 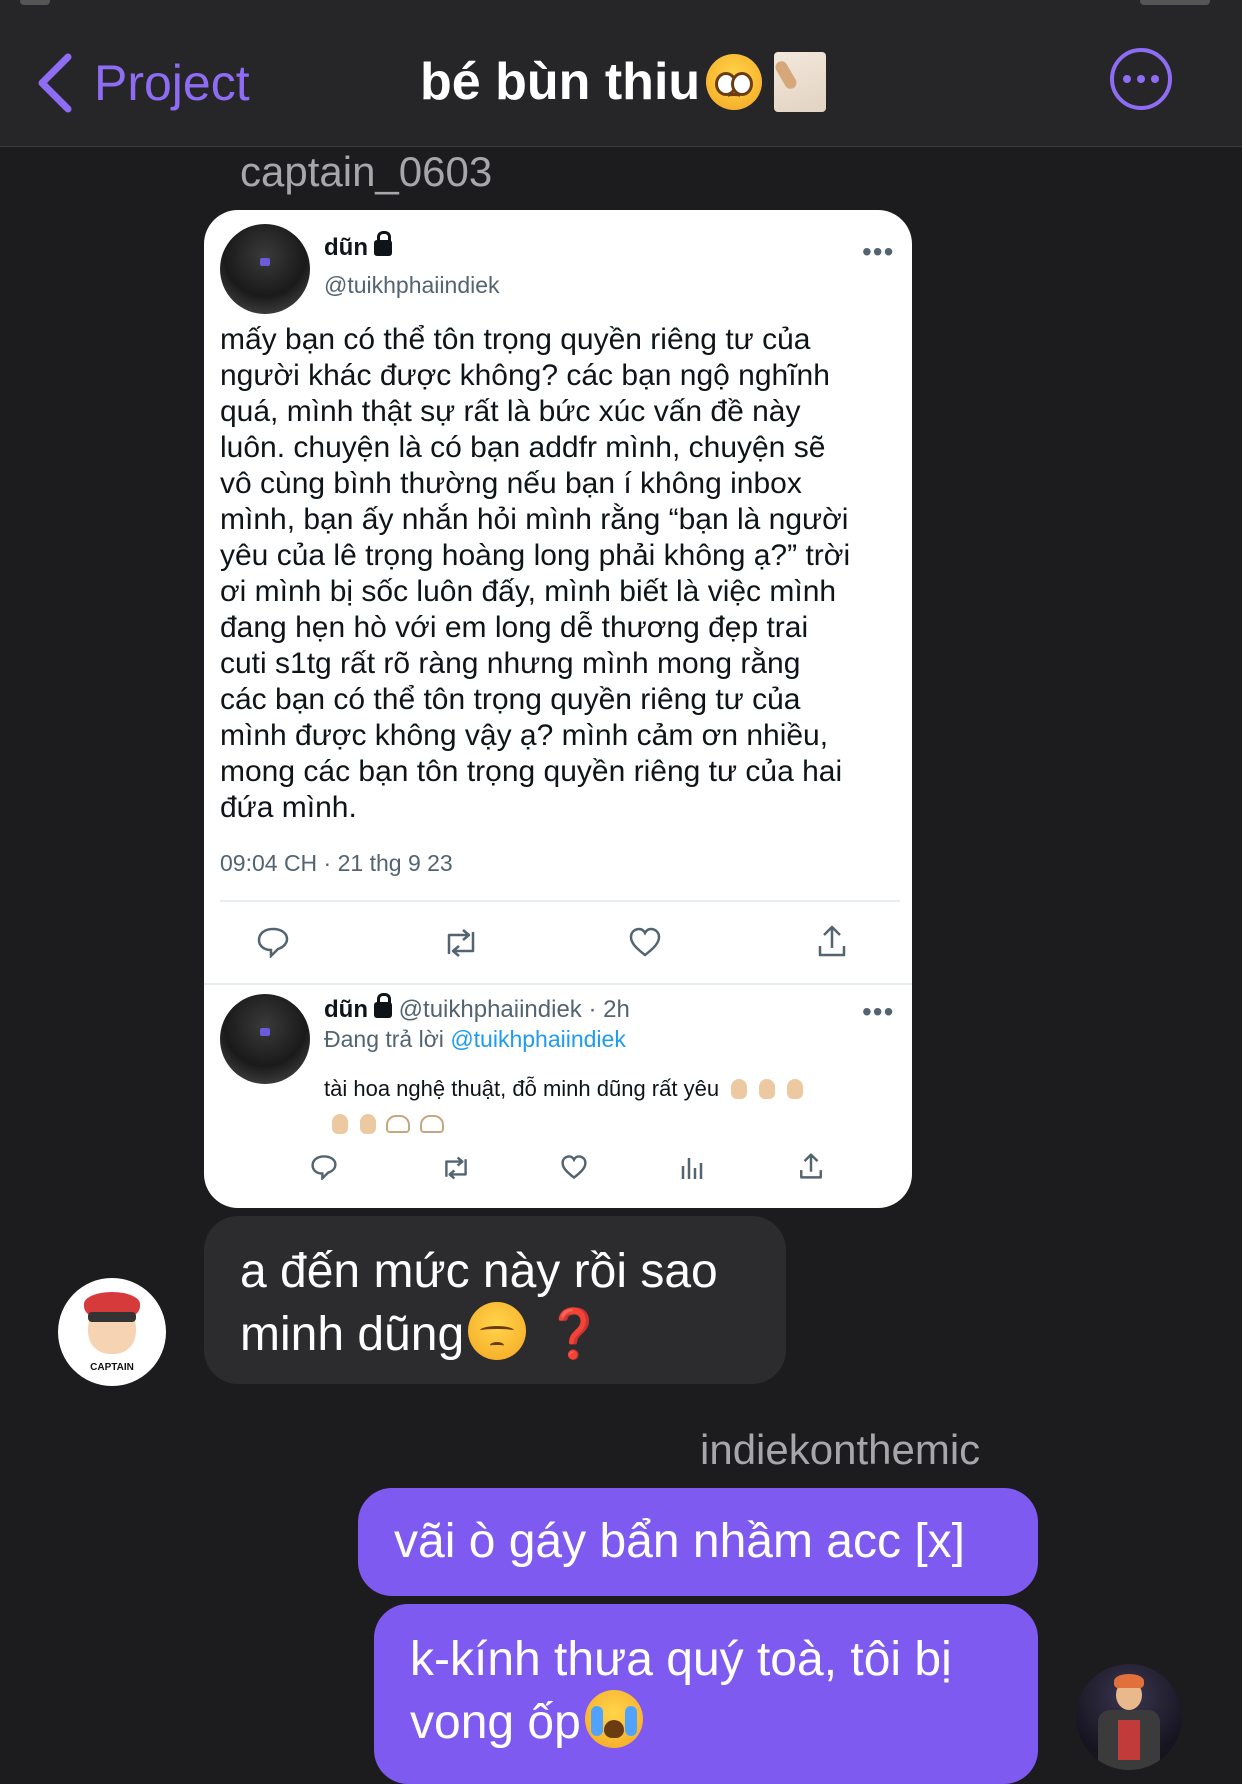 I want to click on message-bubble-incoming: a đến mức này rồi sao minh dũng ❓, so click(x=495, y=1300).